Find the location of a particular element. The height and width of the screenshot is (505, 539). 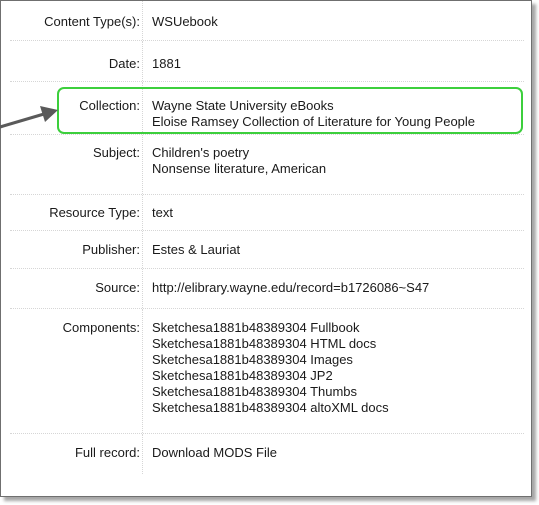

component-link-jp2: Sketchesa1881b48389304 JP2 is located at coordinates (338, 376).